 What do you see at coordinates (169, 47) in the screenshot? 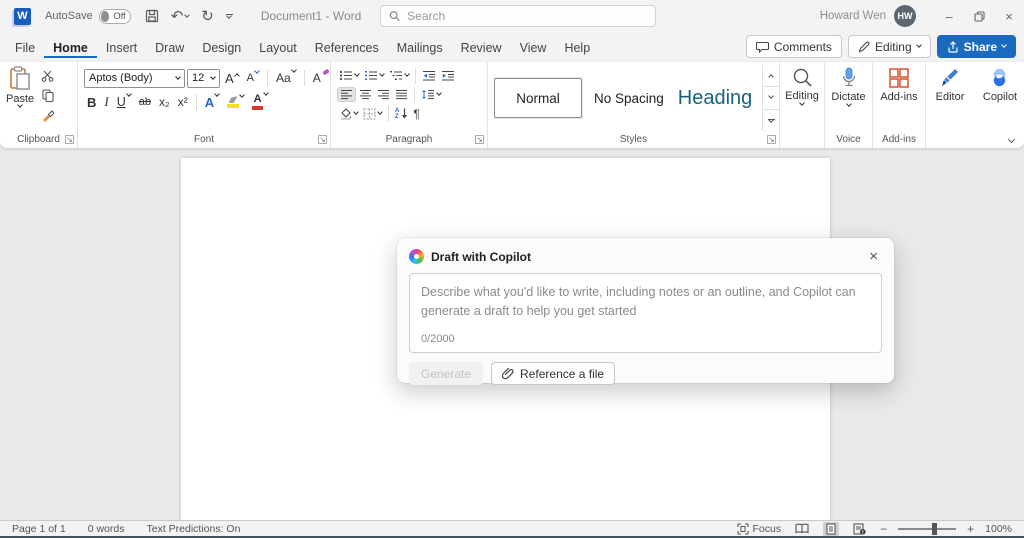
I see `tab-draw: Draw` at bounding box center [169, 47].